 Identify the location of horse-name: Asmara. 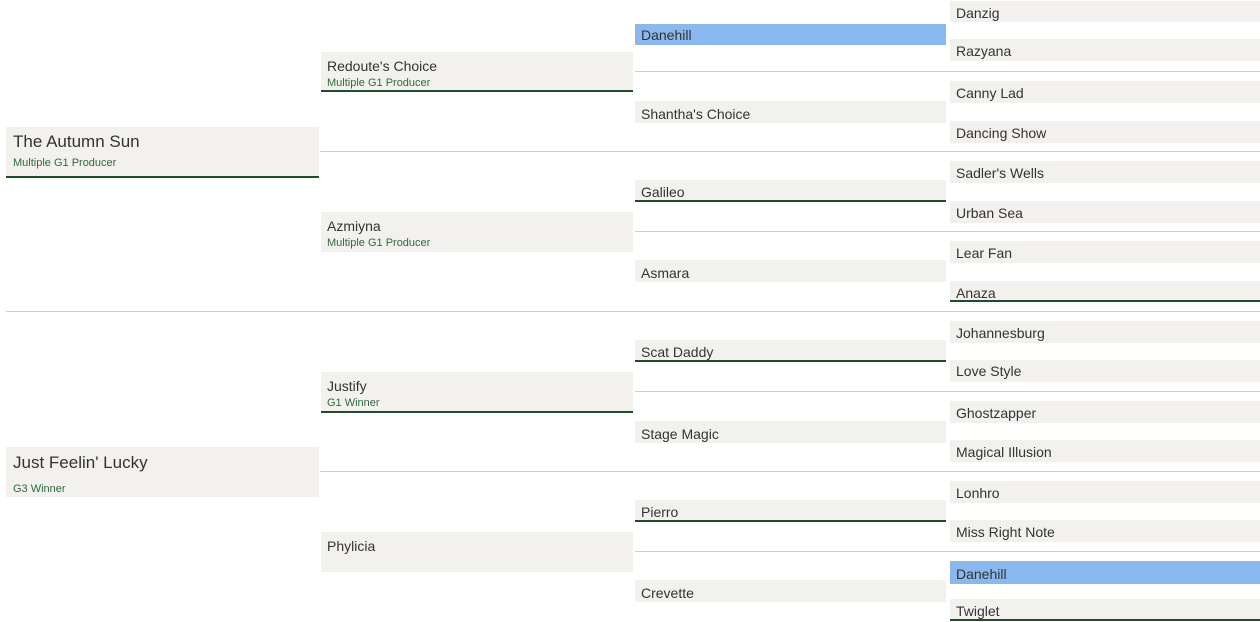
(665, 273).